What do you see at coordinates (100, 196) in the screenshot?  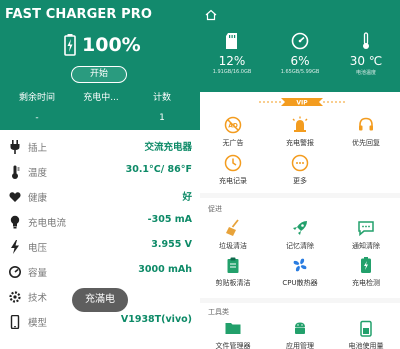 I see `info-row-health: 健康 好` at bounding box center [100, 196].